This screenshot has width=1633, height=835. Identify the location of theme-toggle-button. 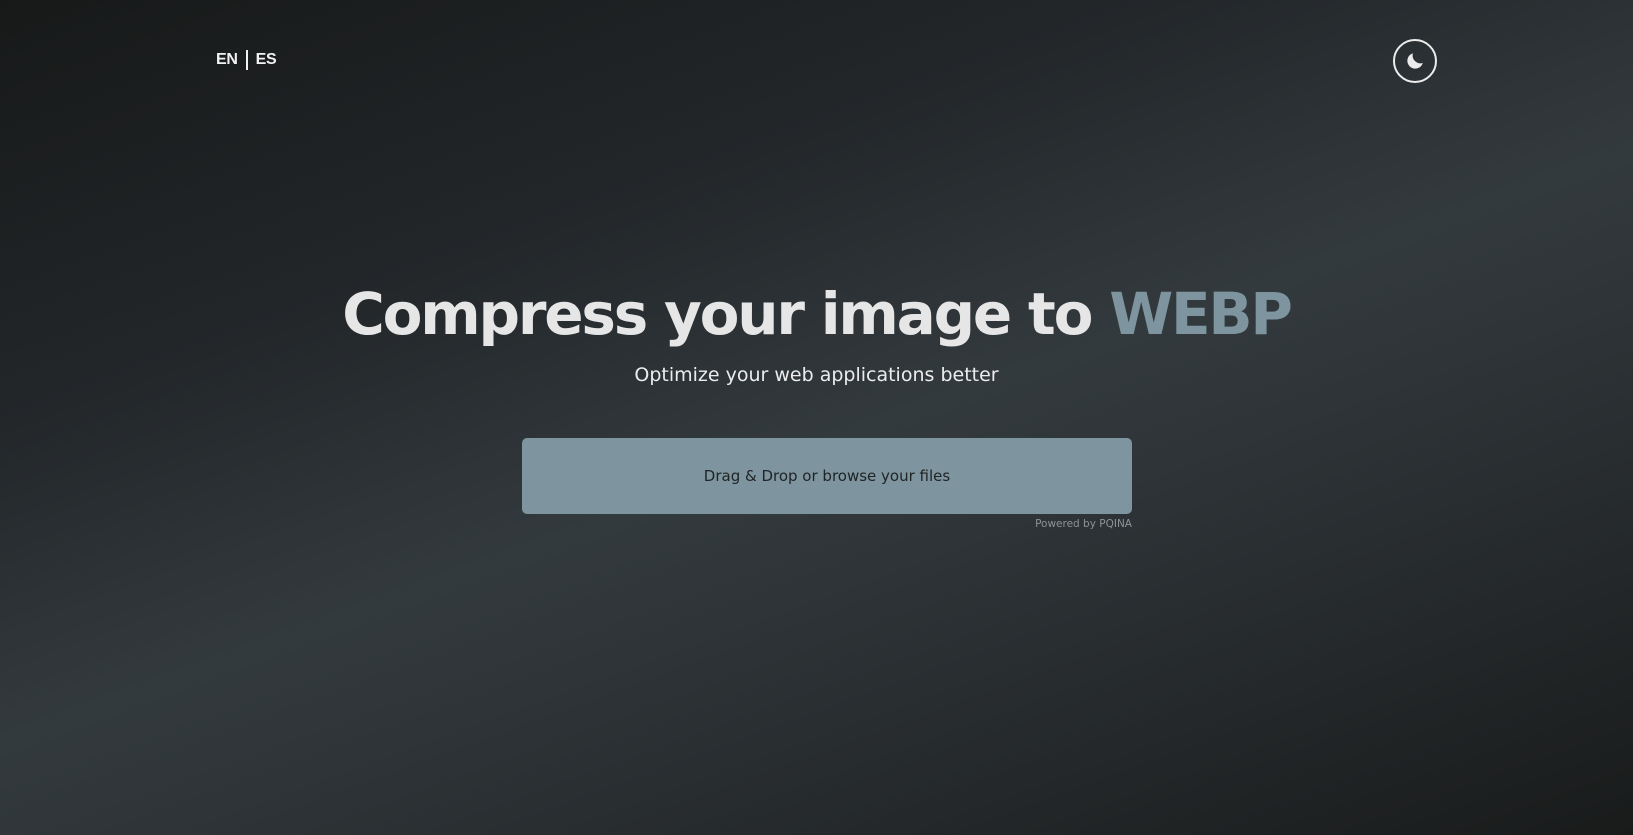
(1415, 61).